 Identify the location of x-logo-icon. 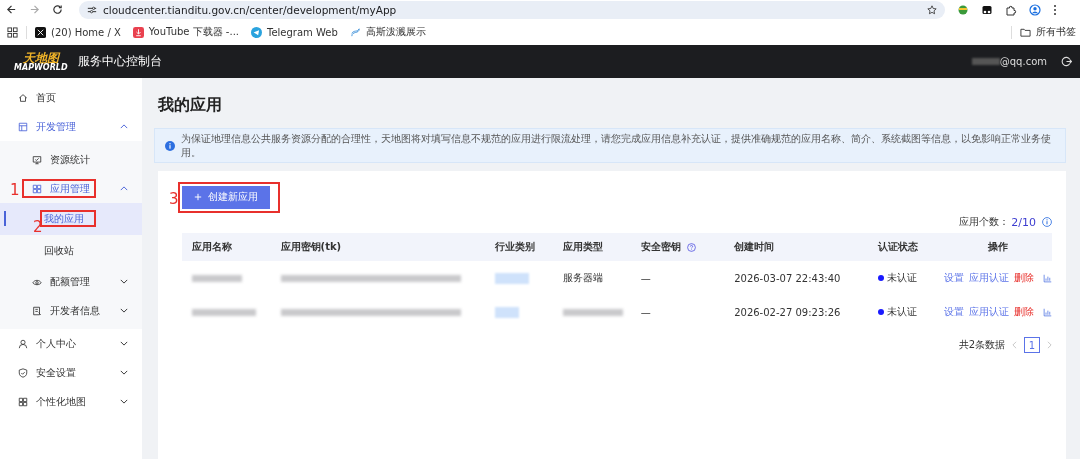
(40, 32).